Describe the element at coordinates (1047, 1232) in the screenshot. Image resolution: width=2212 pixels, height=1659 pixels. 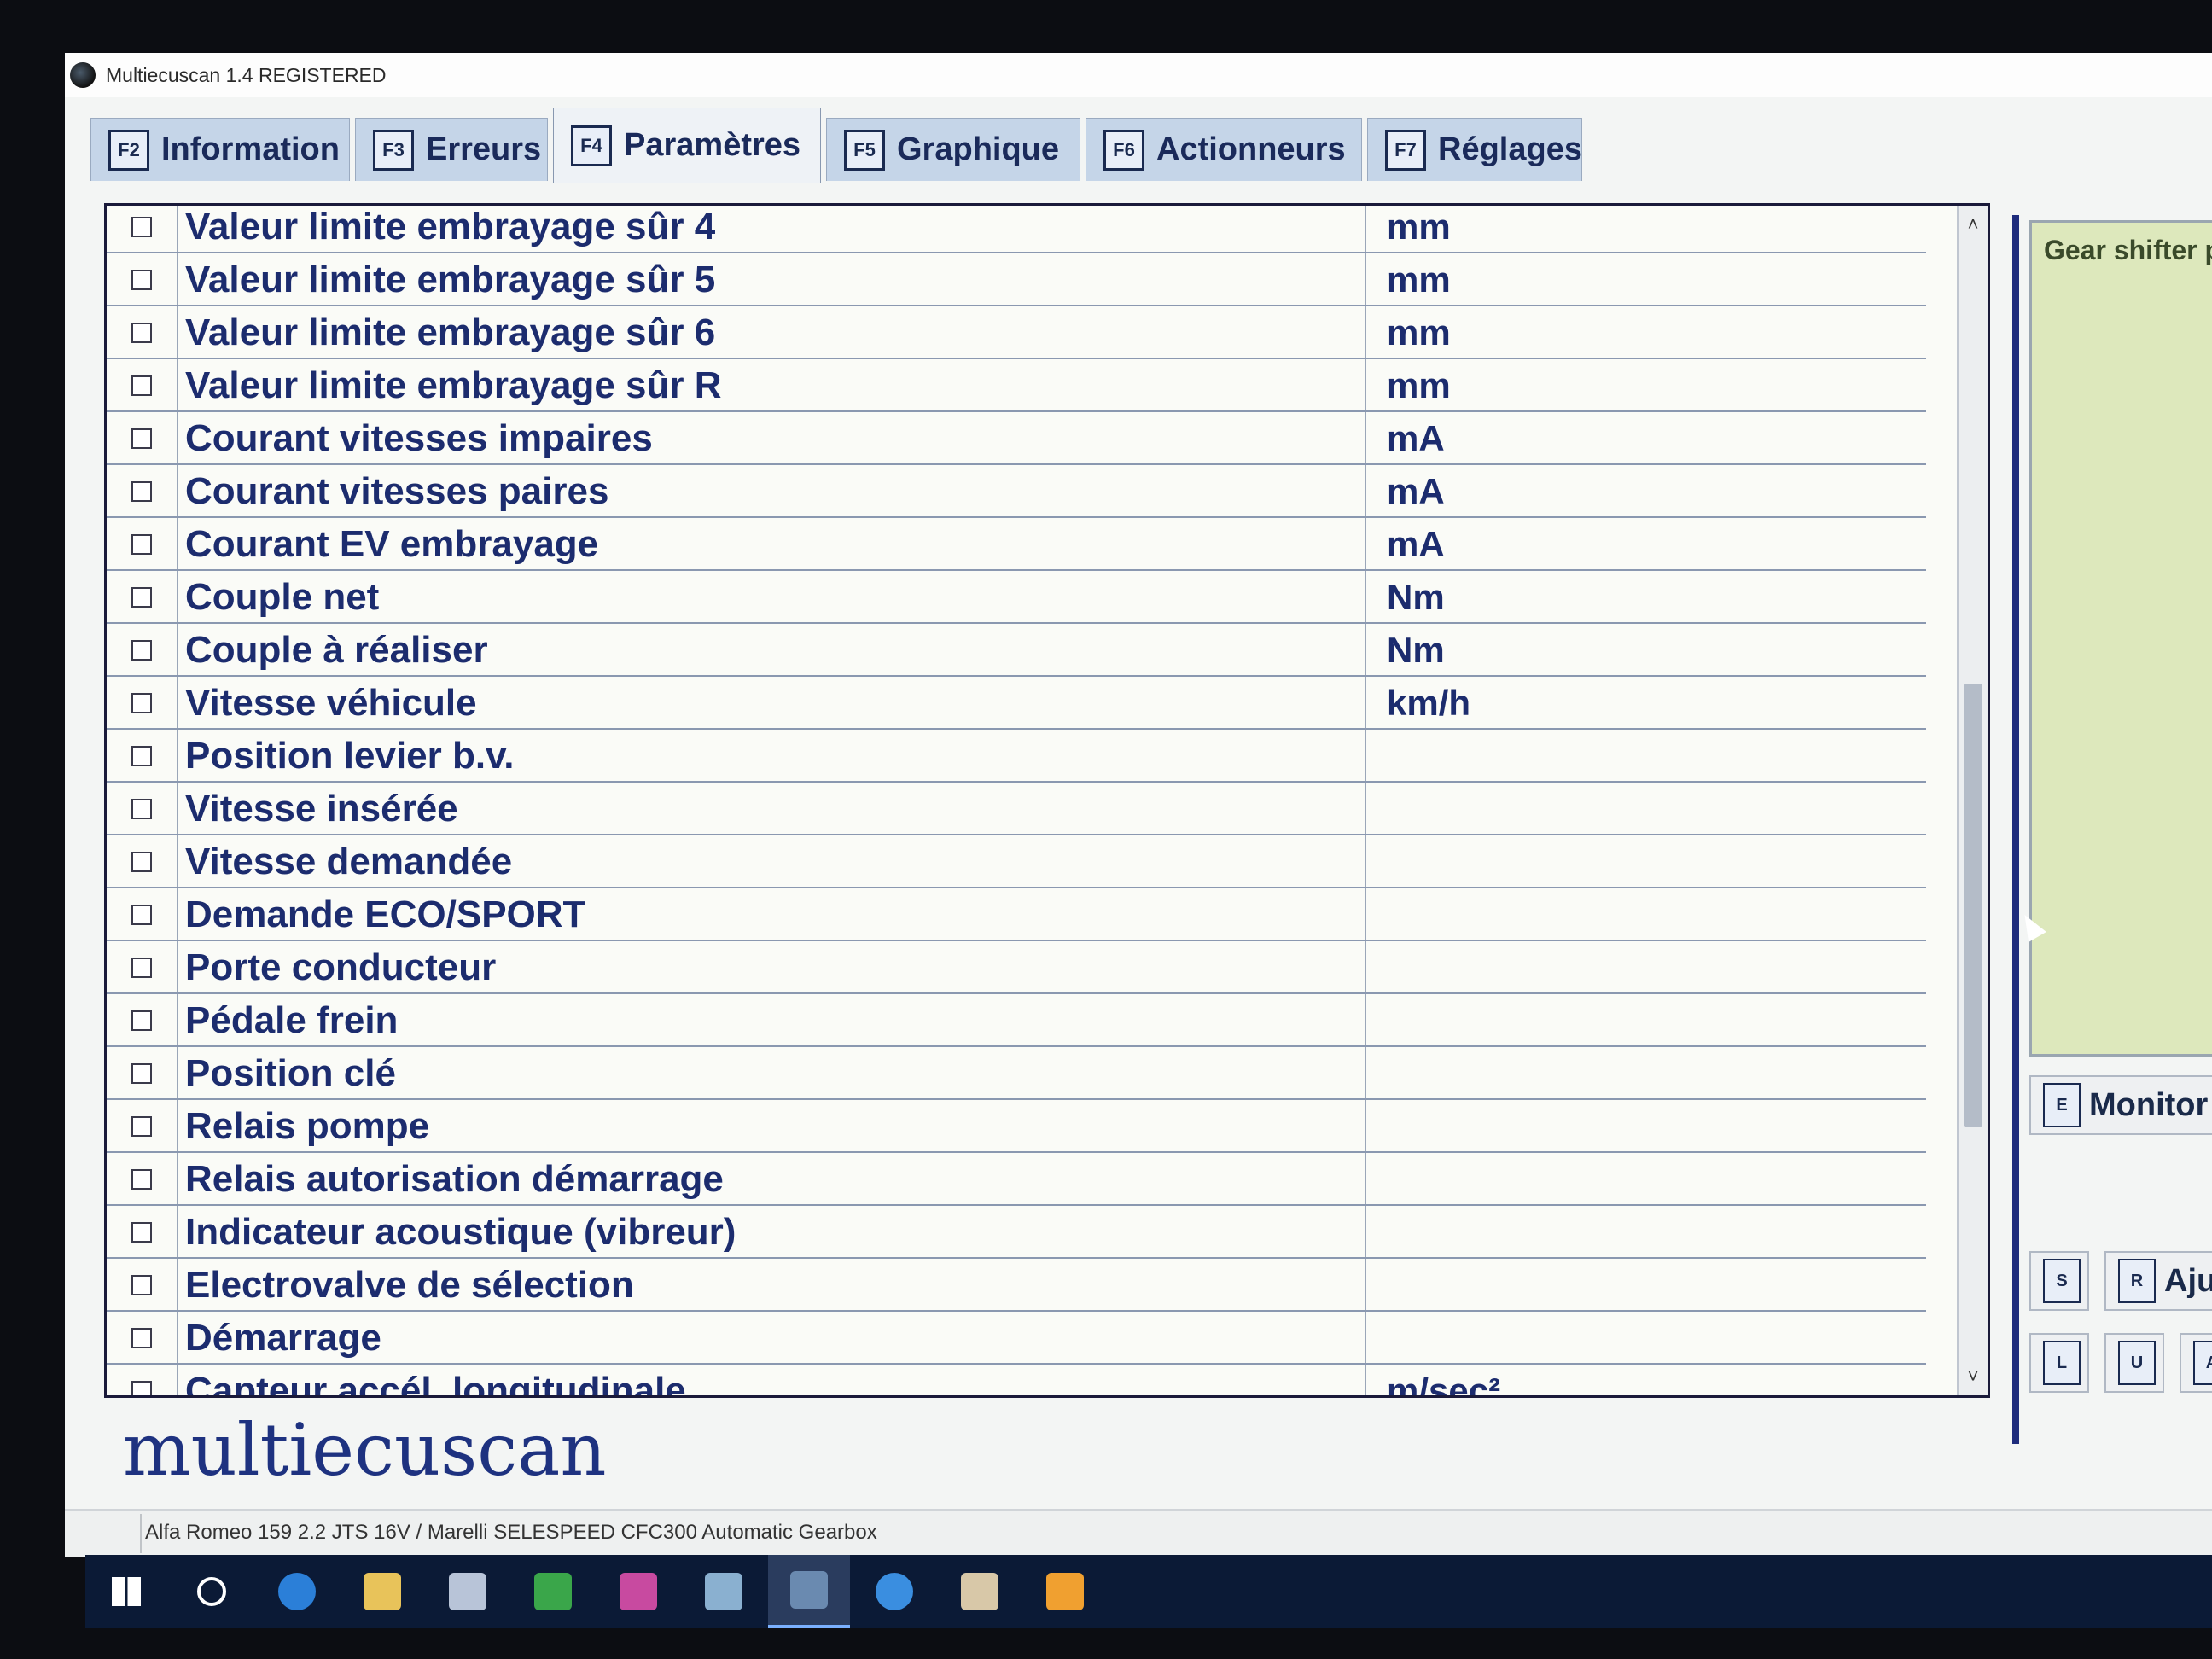
I see `parameter-row: Indicateur acoustique (vibreur)` at that location.